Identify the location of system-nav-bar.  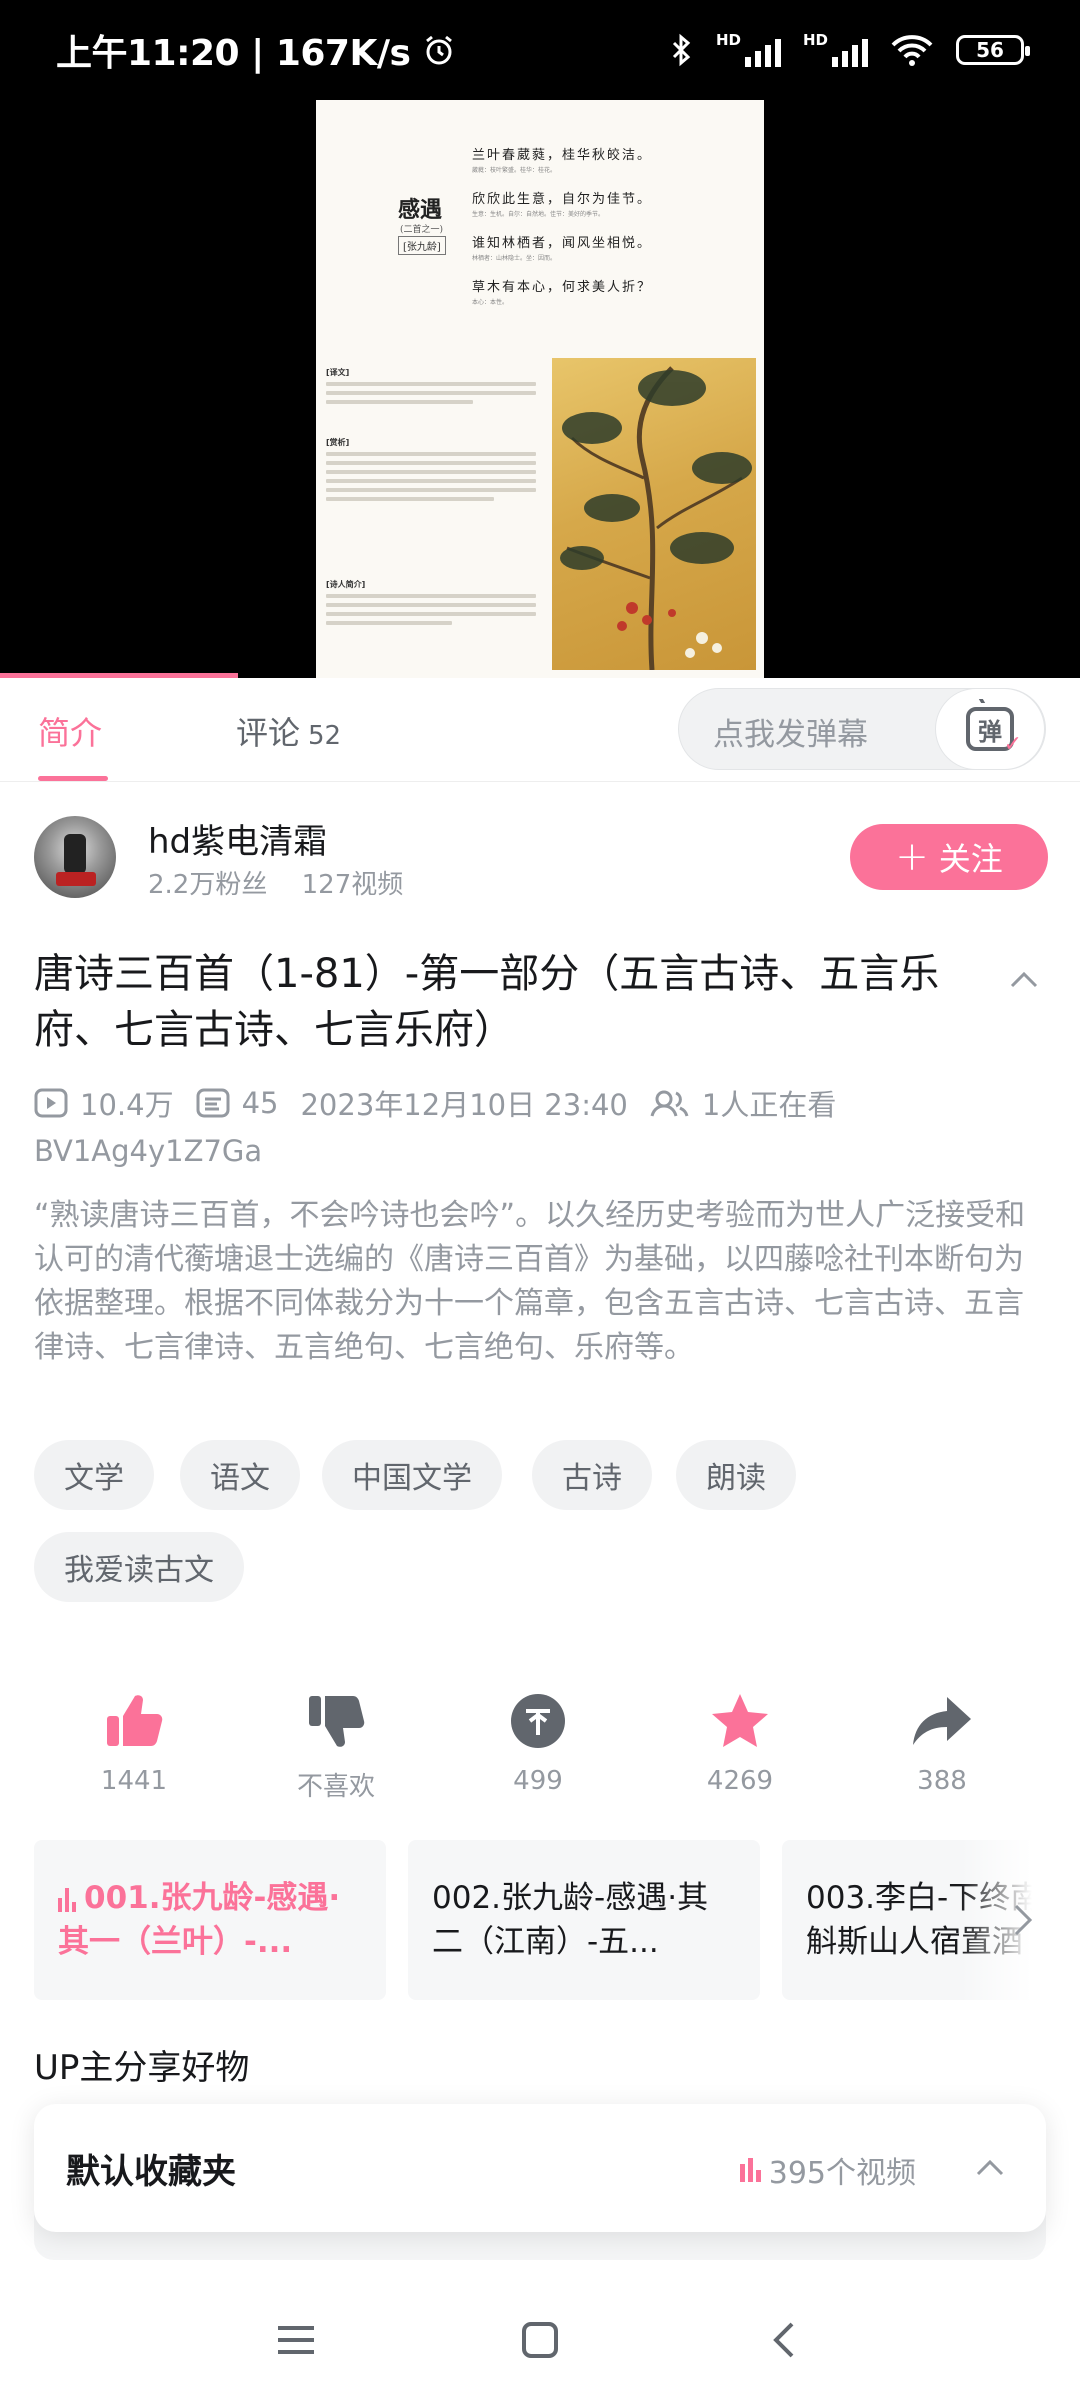
(540, 2330).